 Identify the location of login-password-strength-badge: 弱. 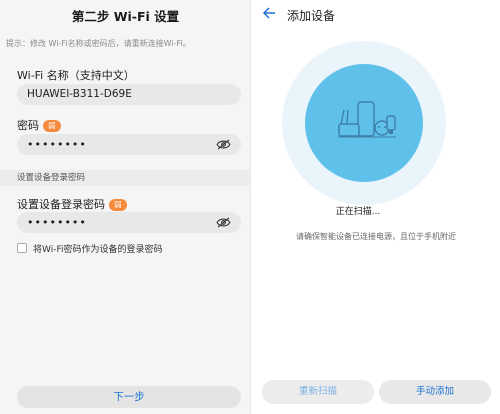
(118, 205).